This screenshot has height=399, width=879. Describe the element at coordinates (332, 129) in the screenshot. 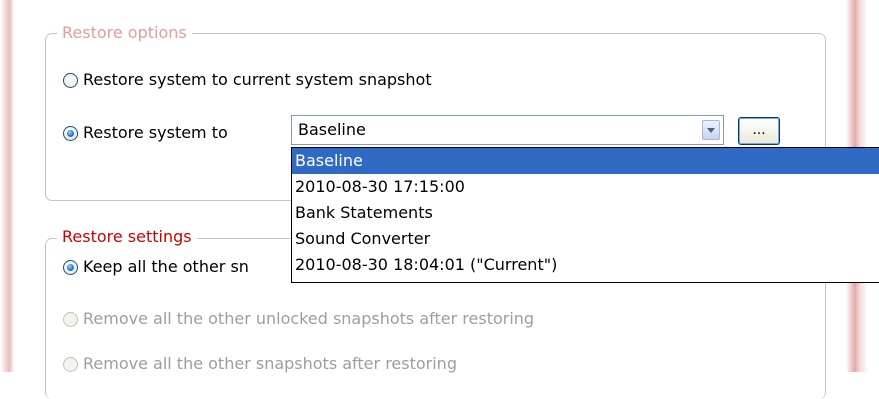

I see `snapshot-combobox-value: Baseline` at that location.